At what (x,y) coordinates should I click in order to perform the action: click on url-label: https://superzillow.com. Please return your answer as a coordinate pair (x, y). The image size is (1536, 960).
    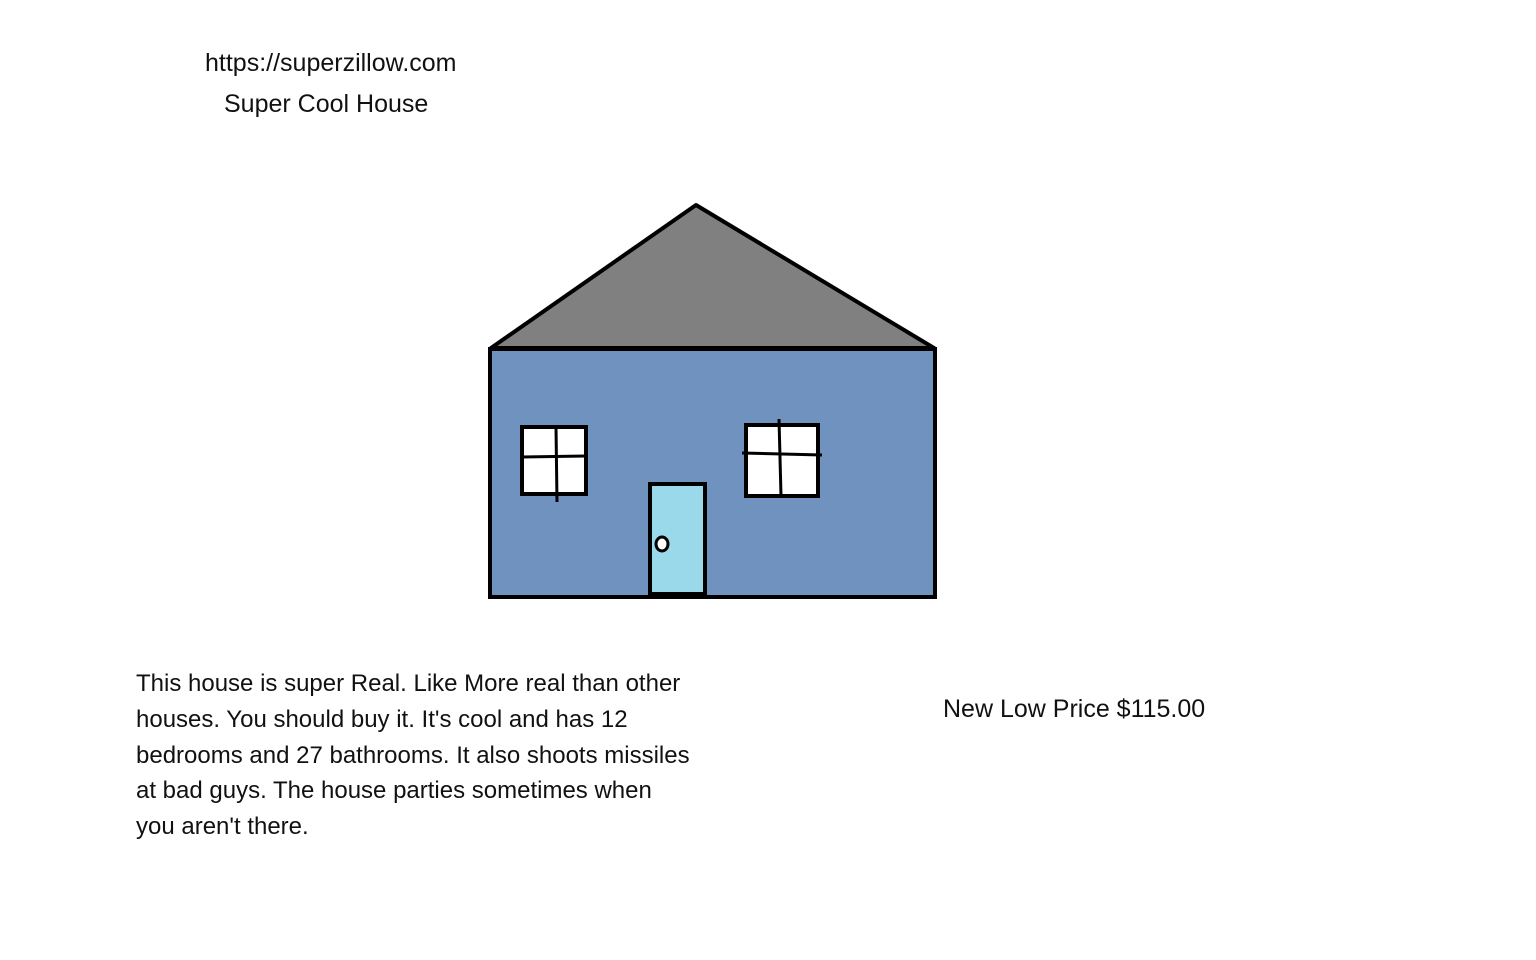
    Looking at the image, I should click on (331, 63).